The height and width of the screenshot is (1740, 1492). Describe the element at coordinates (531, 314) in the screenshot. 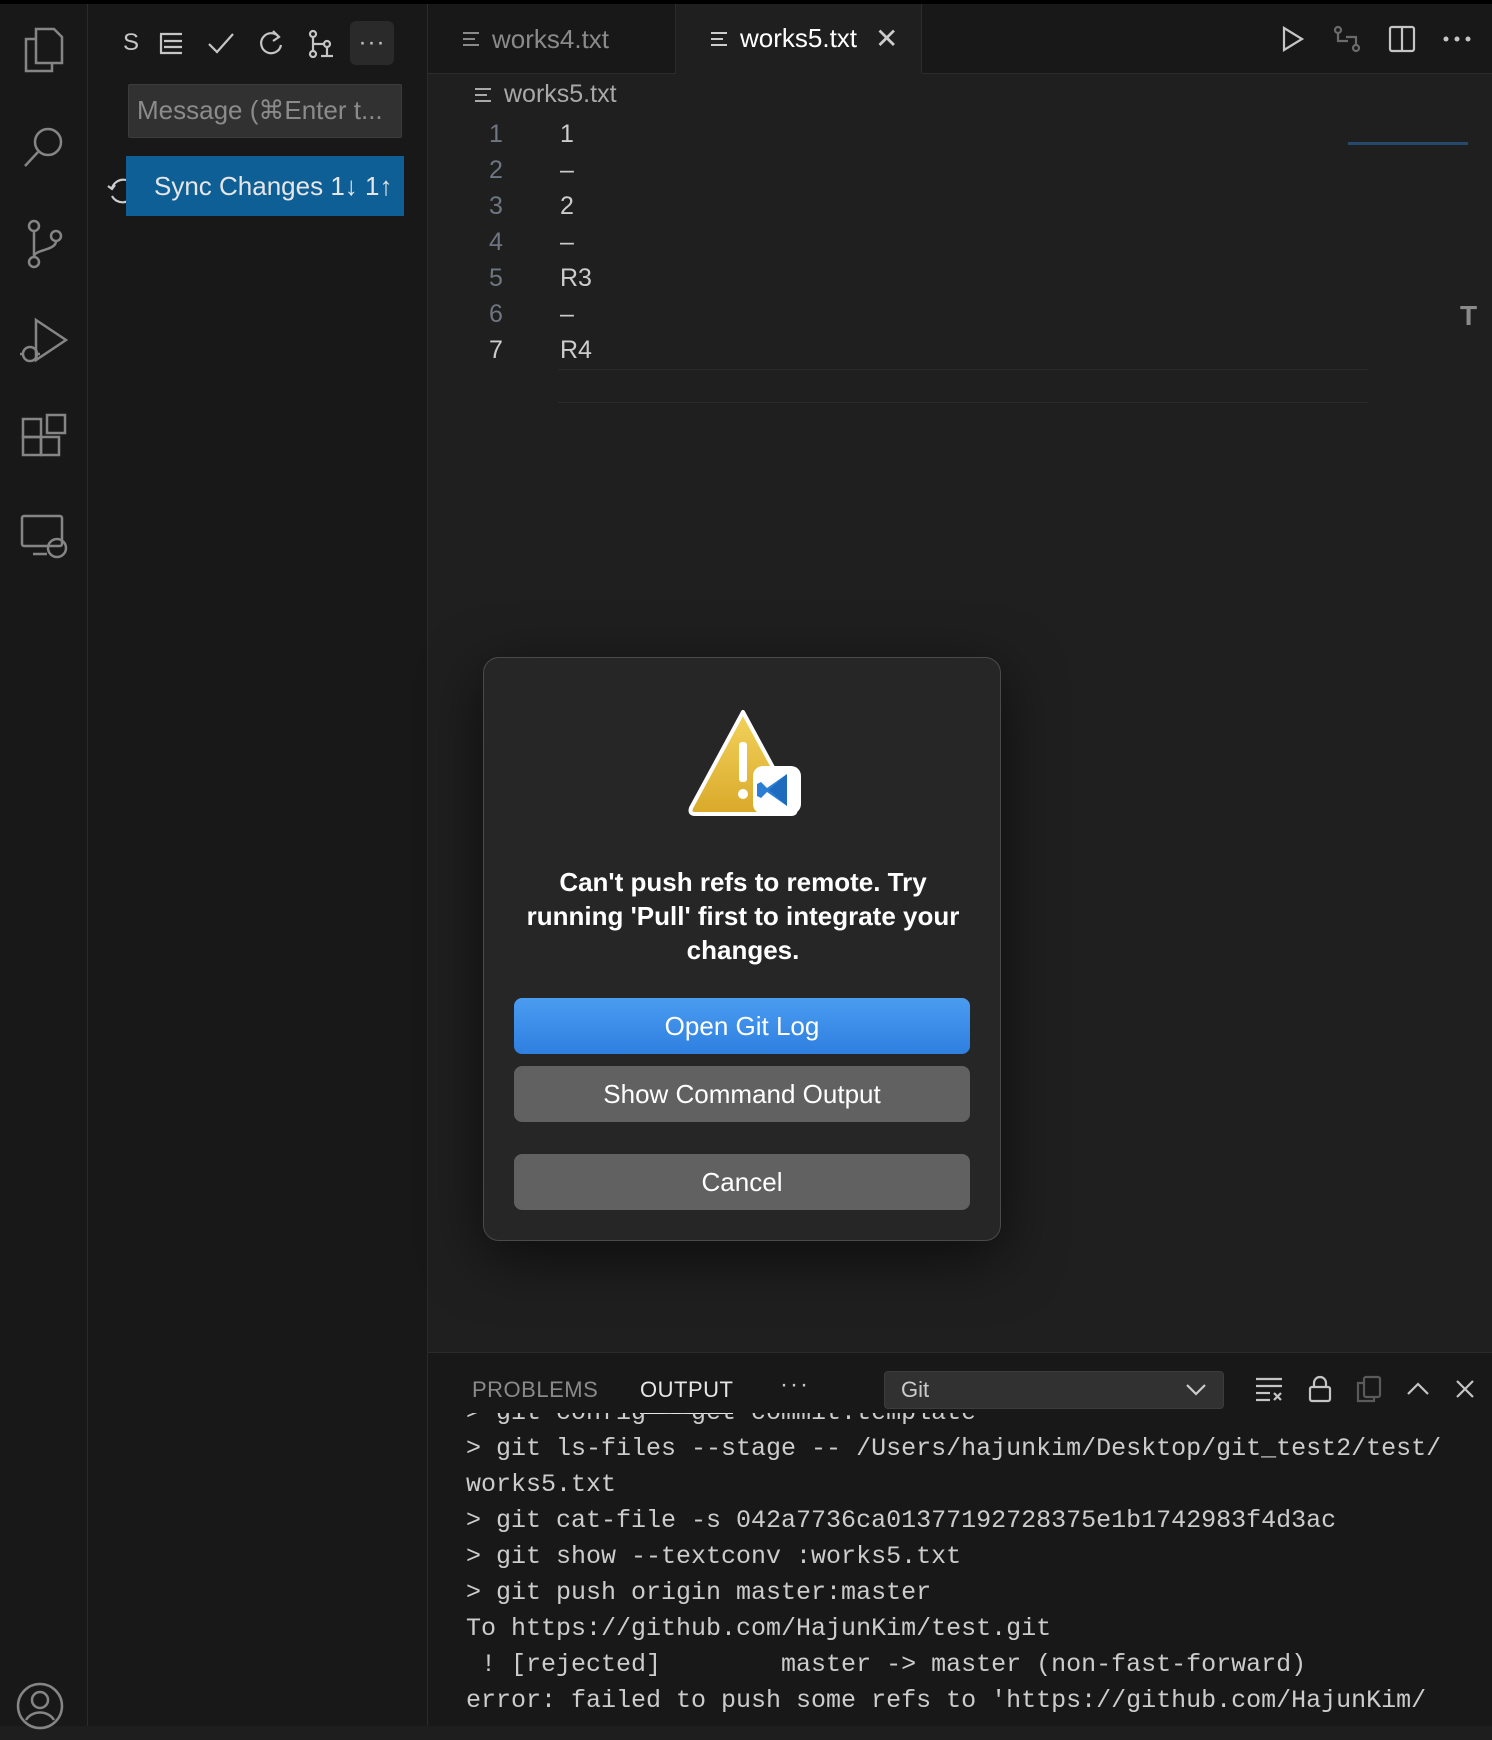

I see `code-line: 6–` at that location.